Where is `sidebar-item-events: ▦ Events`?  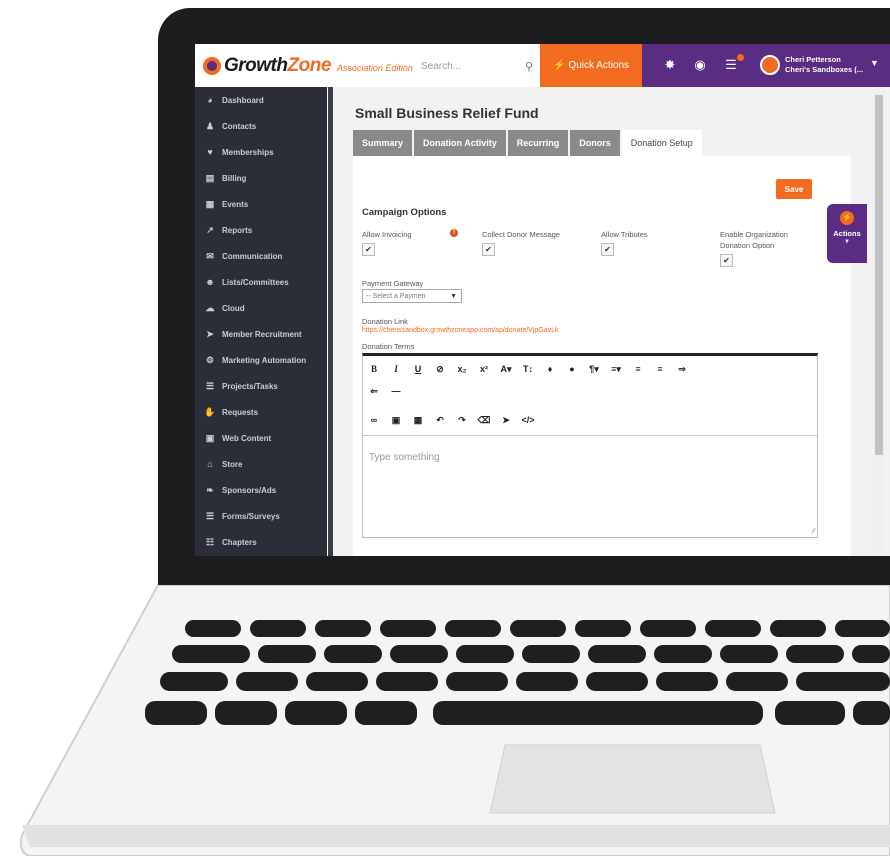
sidebar-item-events: ▦ Events is located at coordinates (261, 204).